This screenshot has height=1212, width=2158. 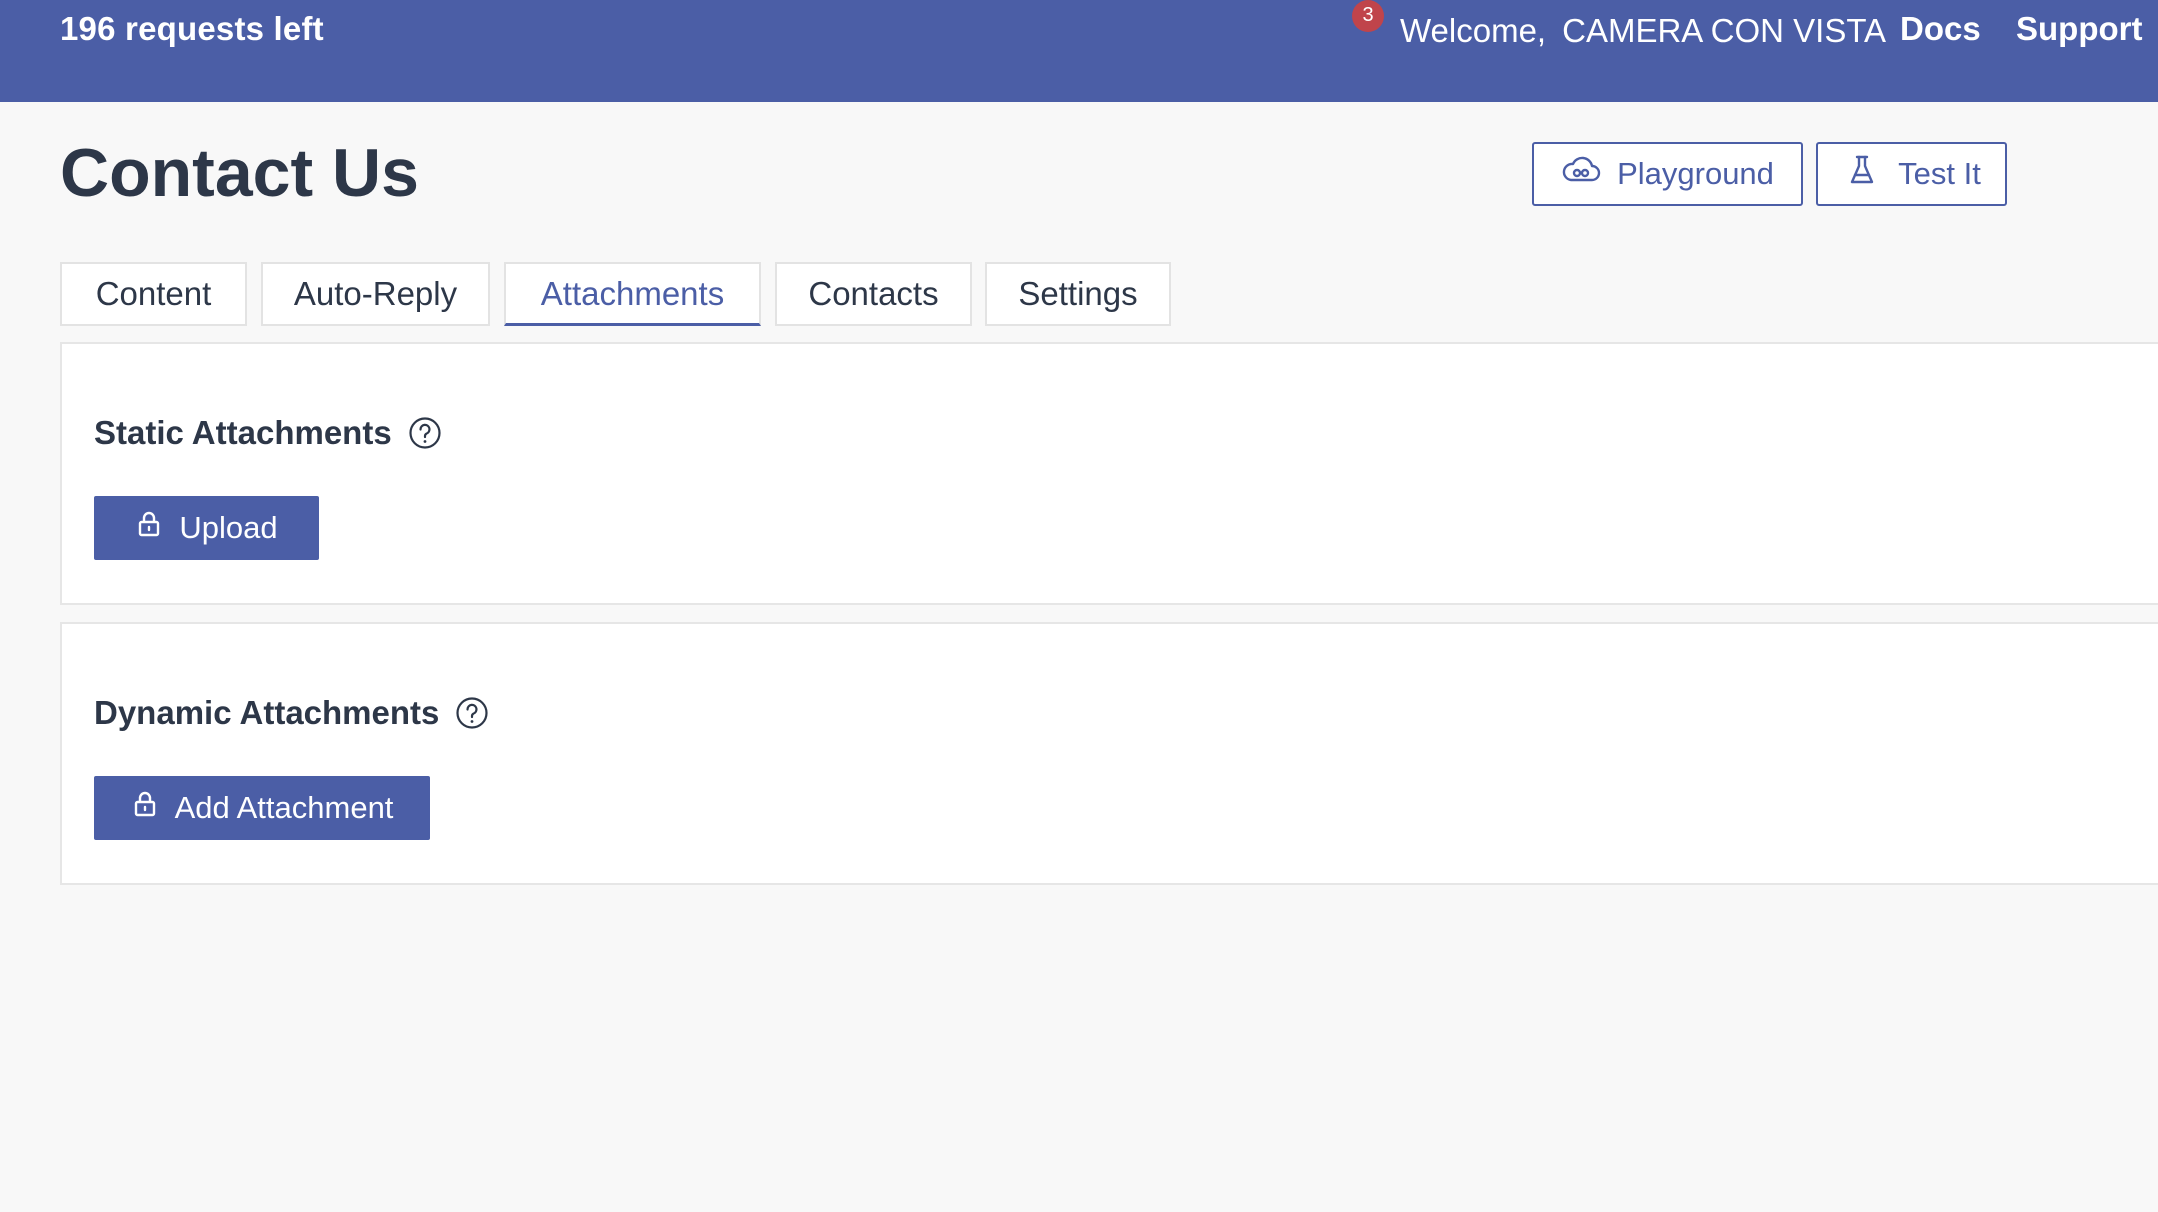 I want to click on welcome-label: Welcome,, so click(x=1473, y=30).